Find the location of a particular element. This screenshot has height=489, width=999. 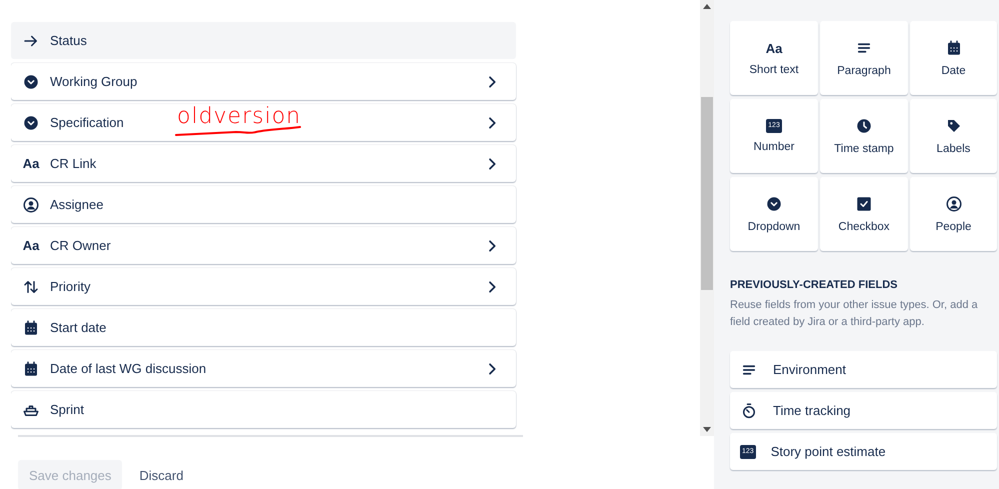

field-label: CR Link is located at coordinates (74, 163).